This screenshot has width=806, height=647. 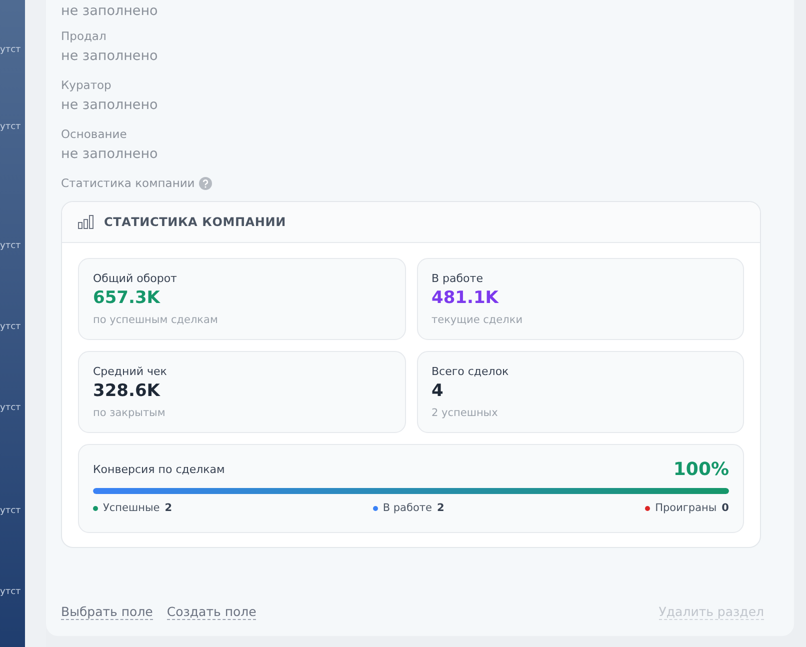 I want to click on footer-link: Создать поле, so click(x=211, y=612).